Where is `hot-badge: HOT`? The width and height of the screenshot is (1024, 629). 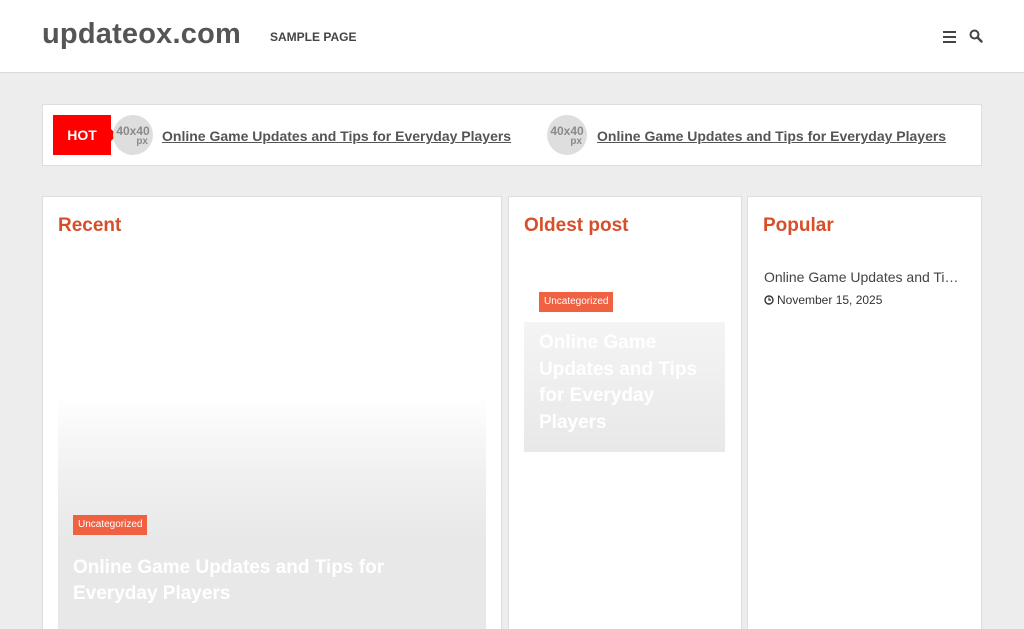 hot-badge: HOT is located at coordinates (85, 135).